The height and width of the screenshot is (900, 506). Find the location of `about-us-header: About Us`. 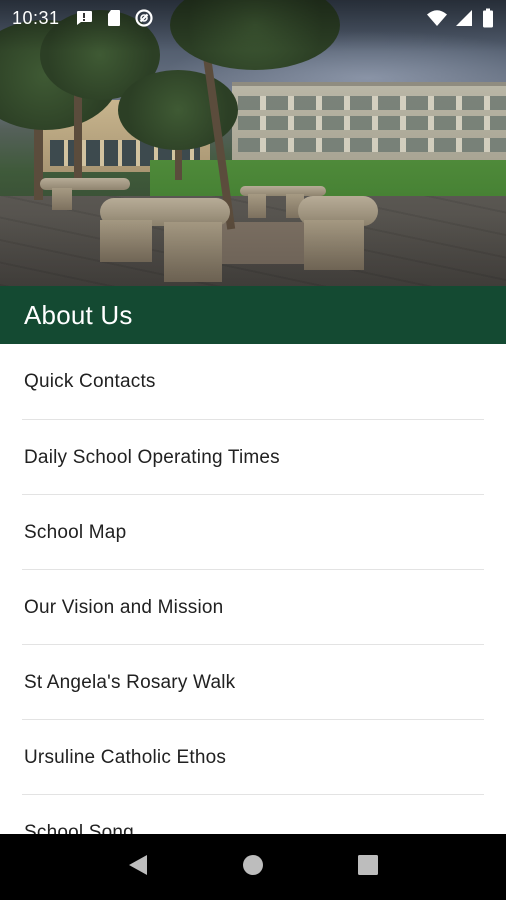

about-us-header: About Us is located at coordinates (253, 315).